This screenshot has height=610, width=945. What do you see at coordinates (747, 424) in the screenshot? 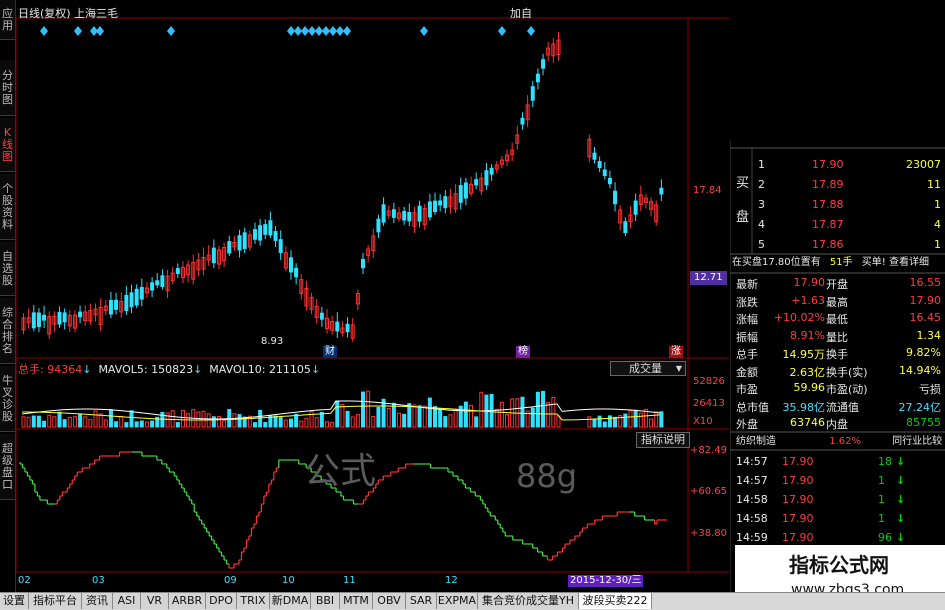
I see `stat-label: 外盘` at bounding box center [747, 424].